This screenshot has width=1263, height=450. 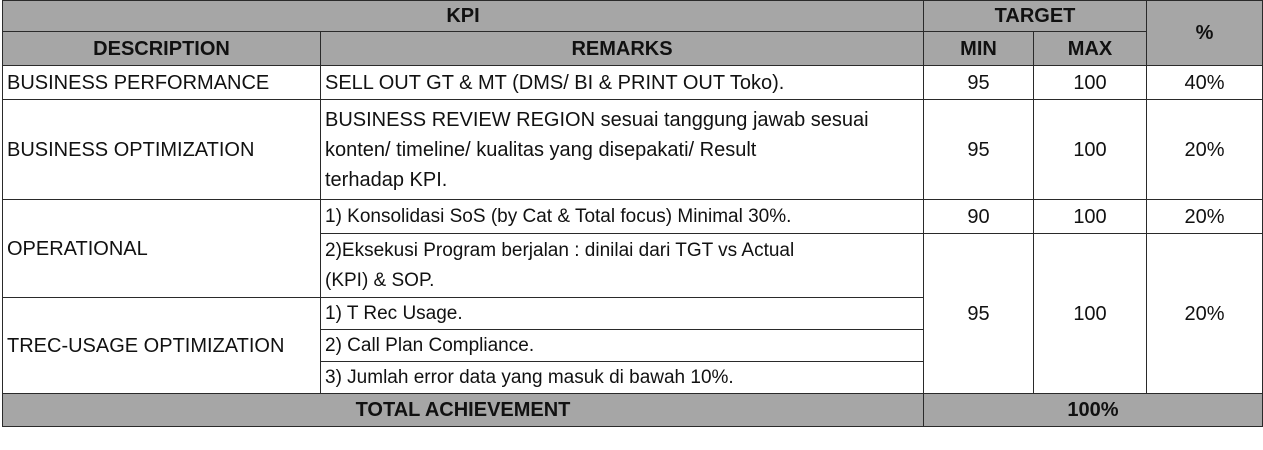 What do you see at coordinates (1204, 33) in the screenshot?
I see `percent-header: %` at bounding box center [1204, 33].